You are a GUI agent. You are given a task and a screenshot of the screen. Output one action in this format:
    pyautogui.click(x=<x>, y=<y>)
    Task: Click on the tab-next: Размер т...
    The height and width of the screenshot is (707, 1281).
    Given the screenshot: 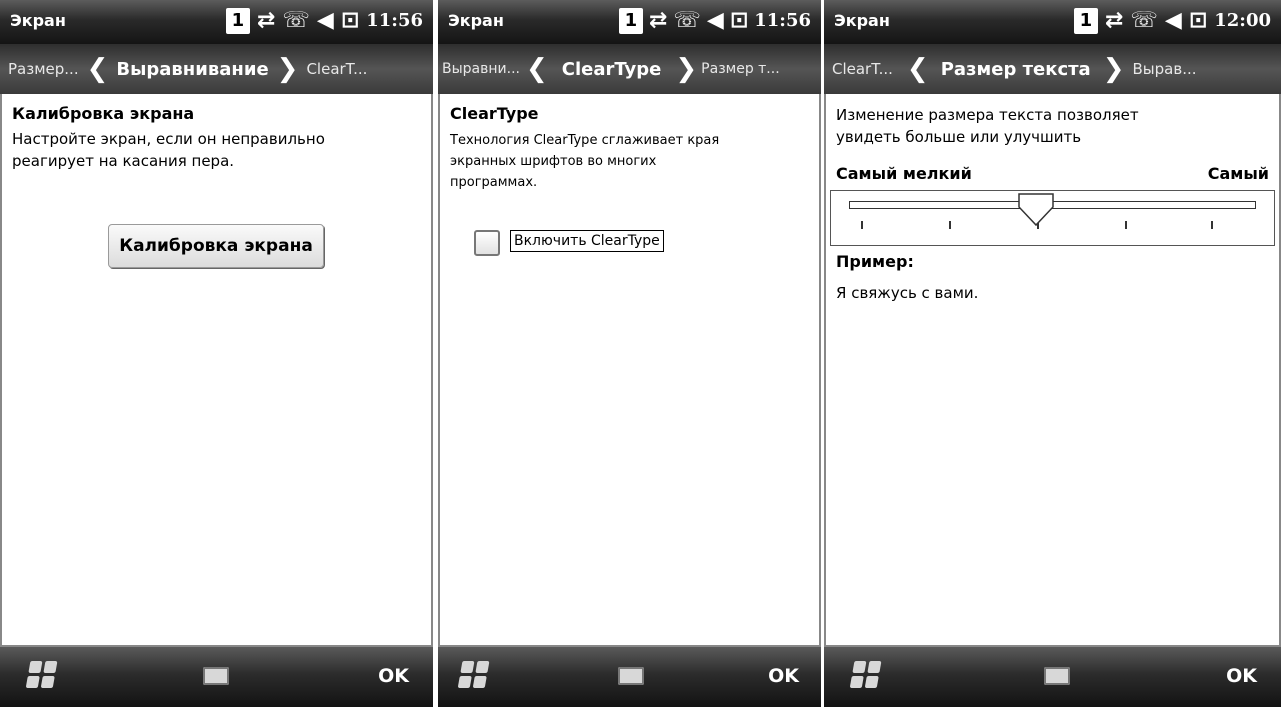 What is the action you would take?
    pyautogui.click(x=740, y=69)
    